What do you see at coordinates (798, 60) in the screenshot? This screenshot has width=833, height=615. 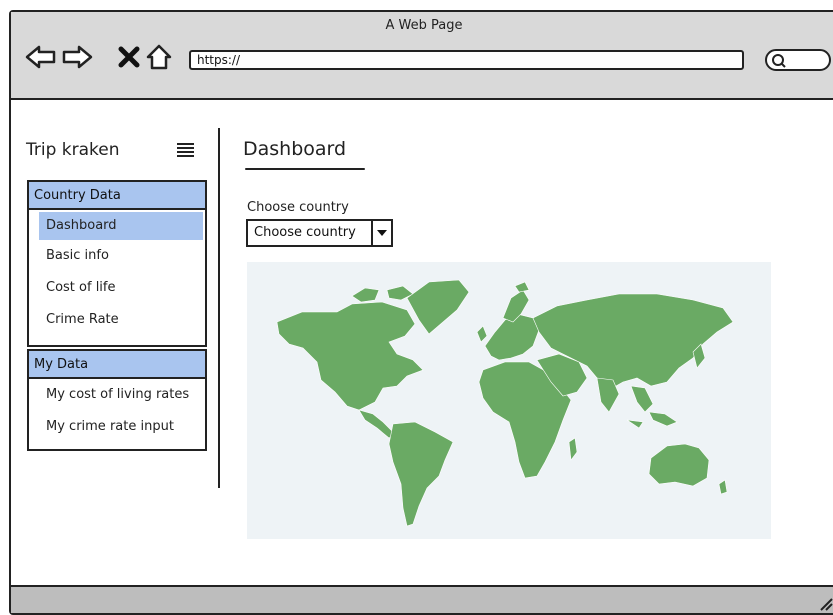 I see `search-button` at bounding box center [798, 60].